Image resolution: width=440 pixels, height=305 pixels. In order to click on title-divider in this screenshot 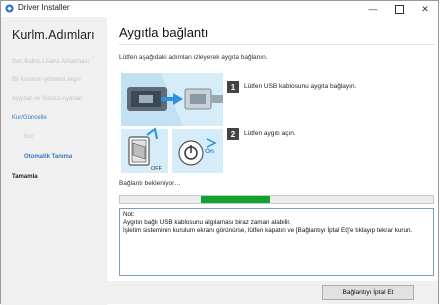, I will do `click(277, 44)`.